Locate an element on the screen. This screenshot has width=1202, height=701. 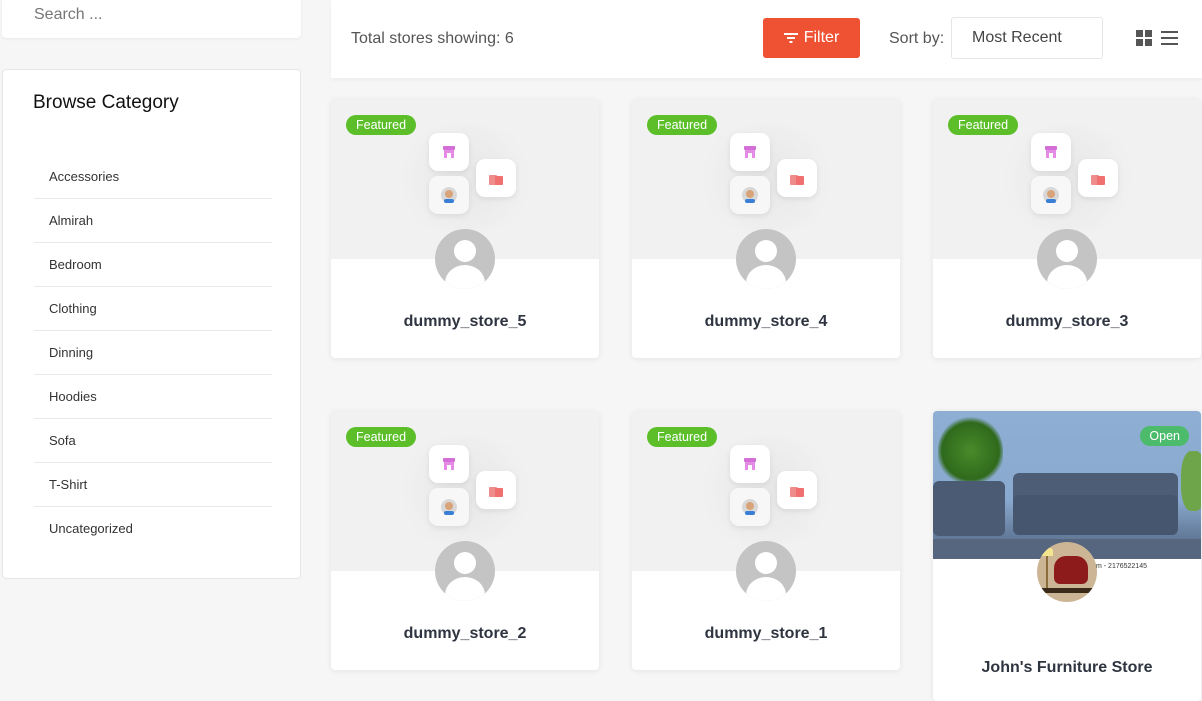
browse-category-title: Browse Category is located at coordinates (106, 102).